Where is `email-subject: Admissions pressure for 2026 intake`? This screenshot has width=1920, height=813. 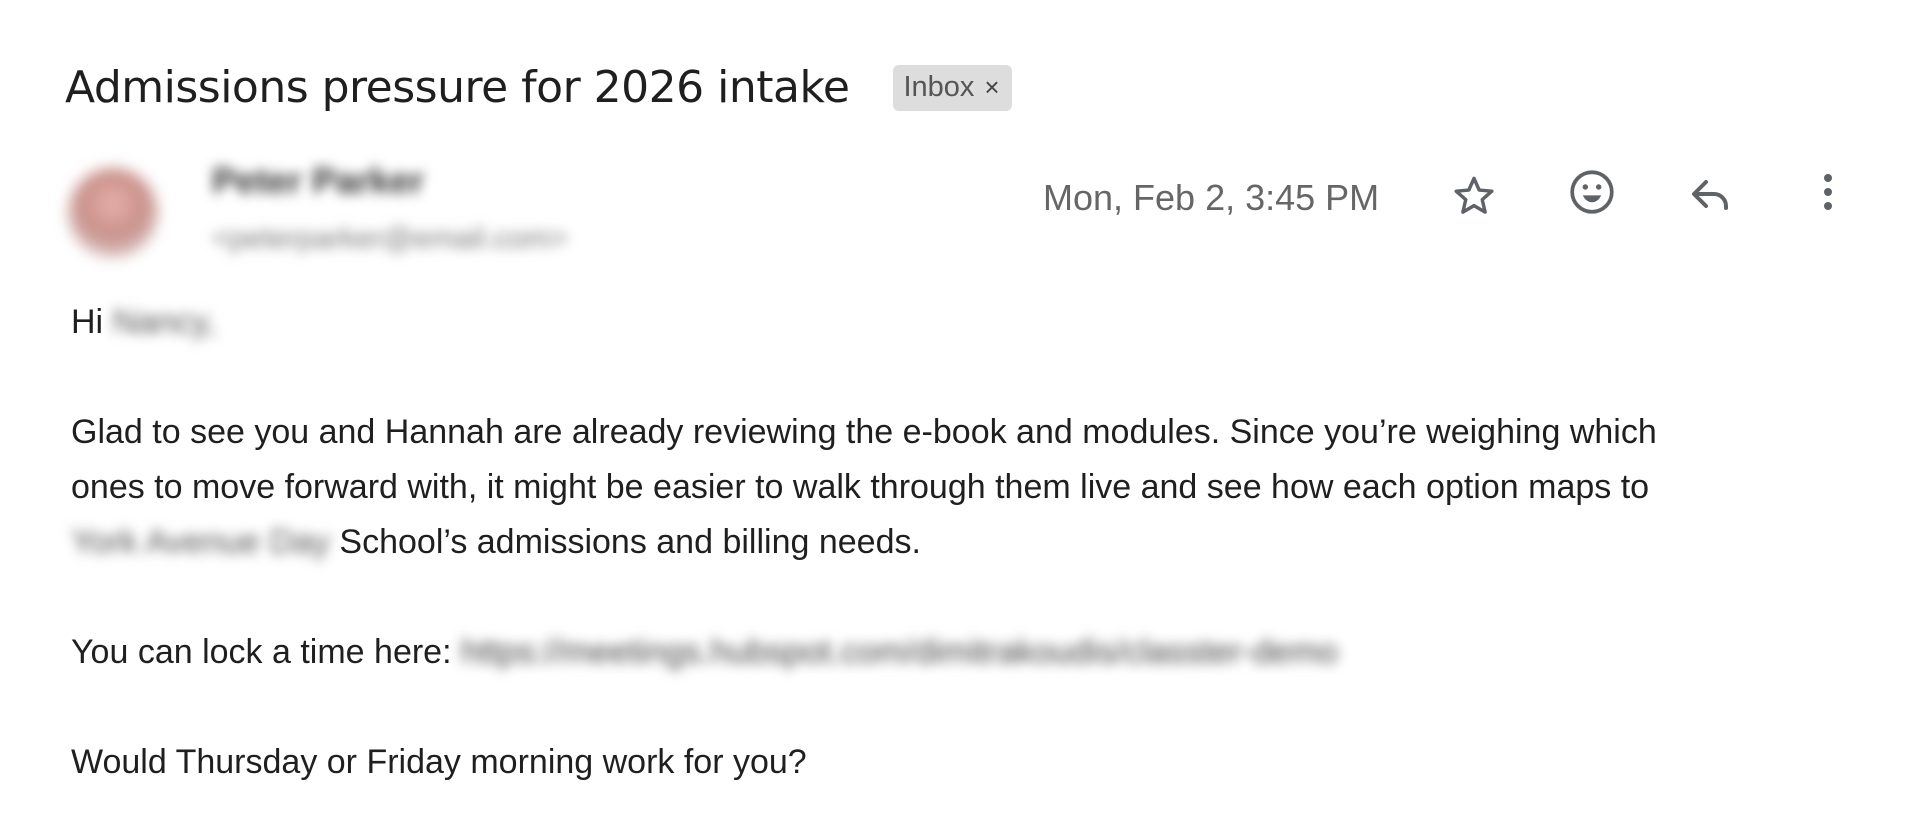 email-subject: Admissions pressure for 2026 intake is located at coordinates (457, 87).